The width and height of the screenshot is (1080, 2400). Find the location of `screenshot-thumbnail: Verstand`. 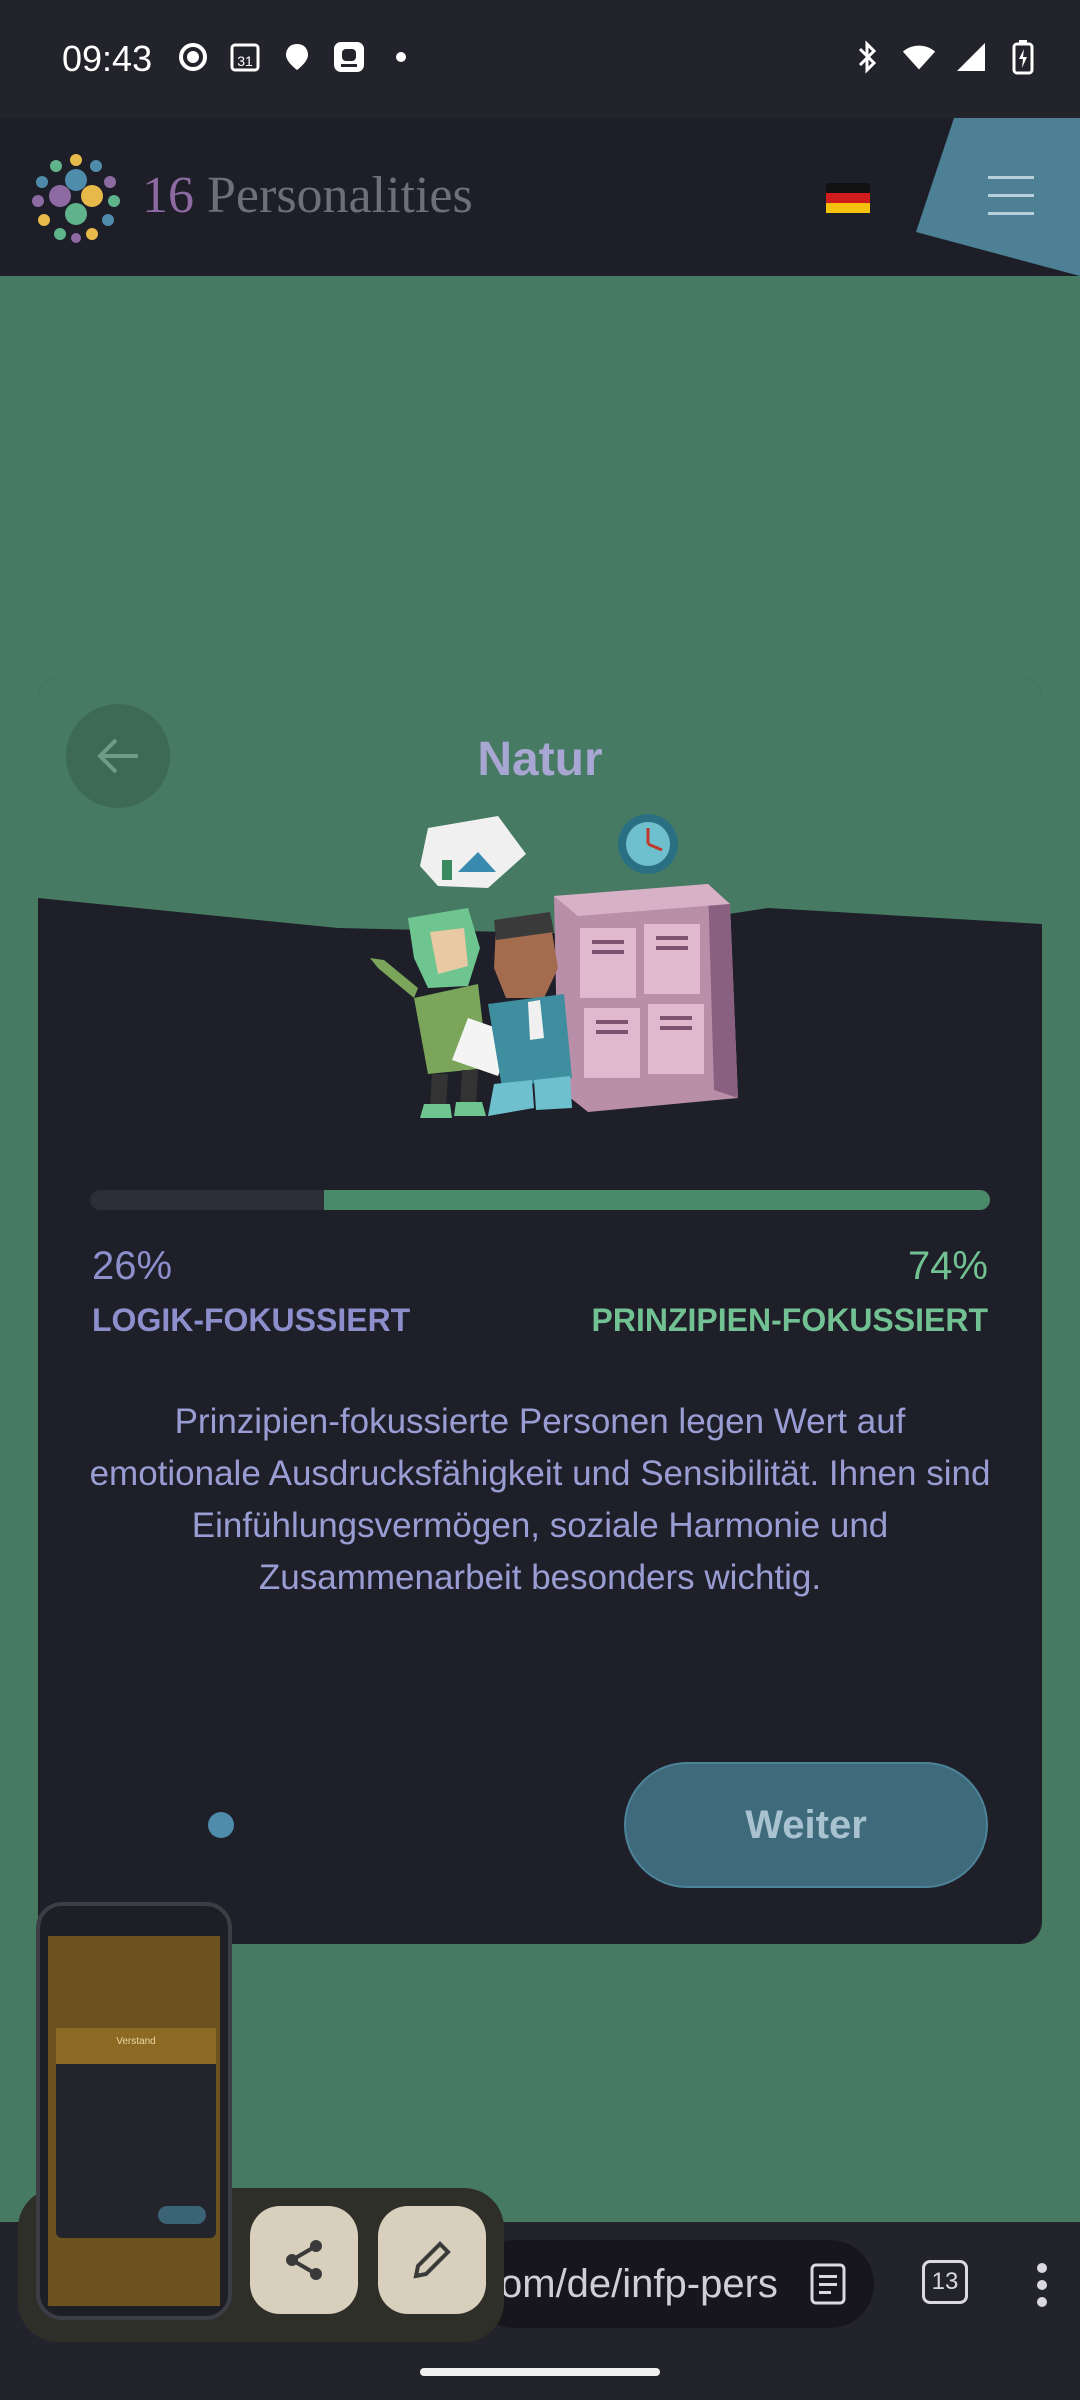

screenshot-thumbnail: Verstand is located at coordinates (134, 2111).